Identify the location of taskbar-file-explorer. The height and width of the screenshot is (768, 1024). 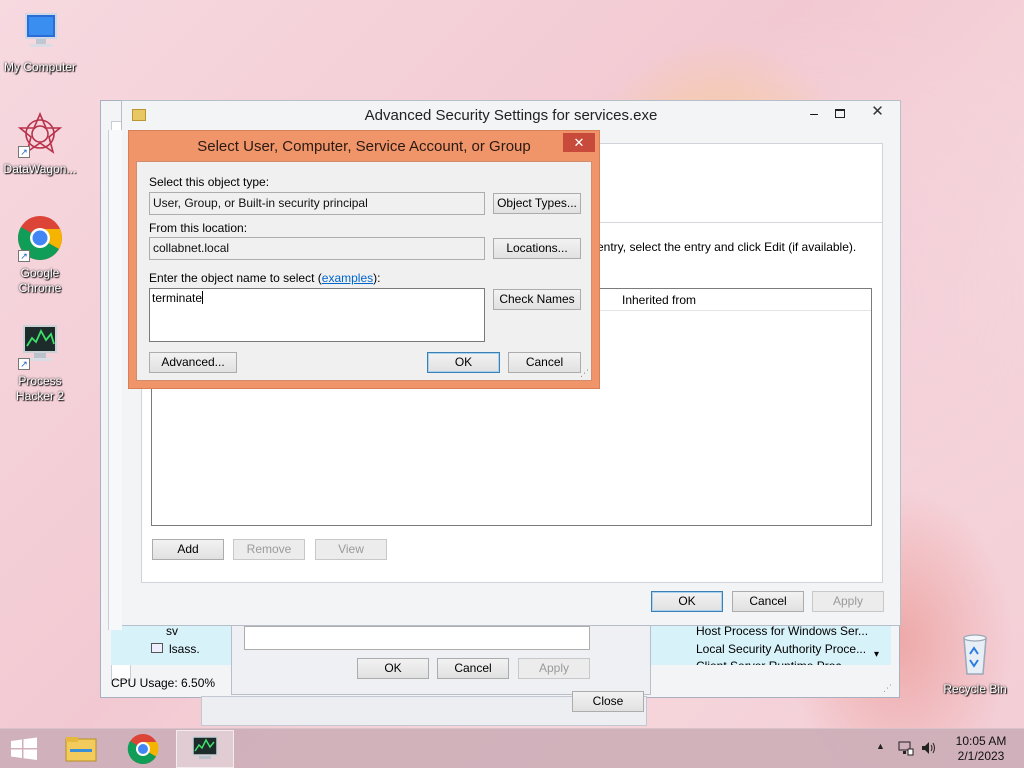
(81, 748).